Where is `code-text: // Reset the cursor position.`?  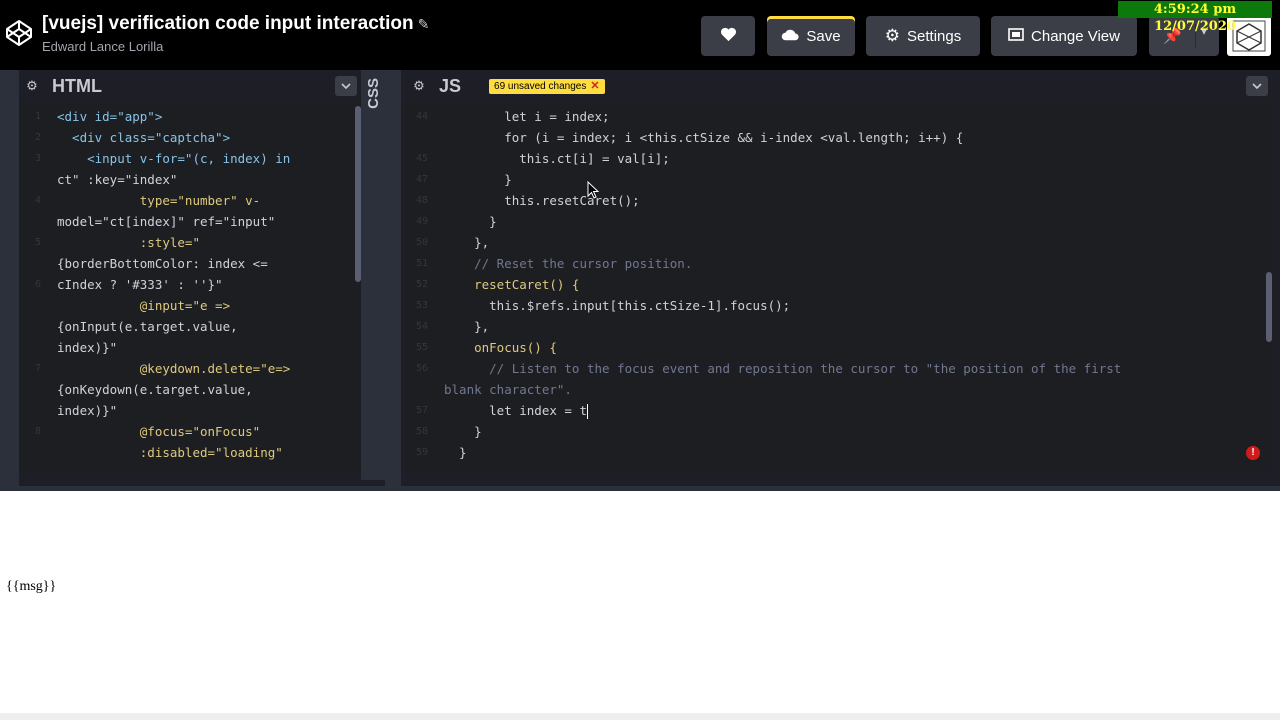
code-text: // Reset the cursor position. is located at coordinates (568, 263).